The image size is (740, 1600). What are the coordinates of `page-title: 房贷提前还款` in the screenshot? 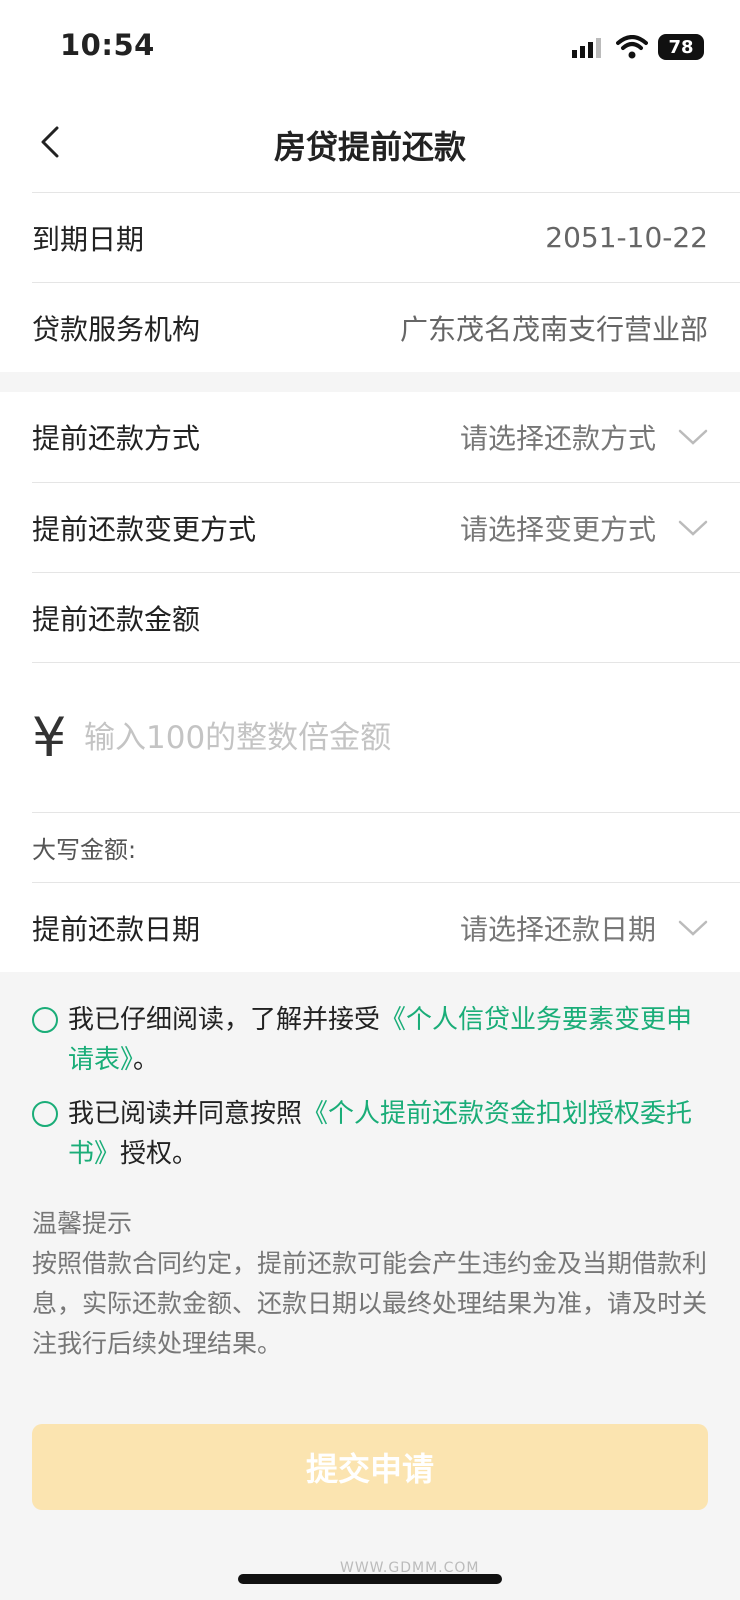 It's located at (369, 147).